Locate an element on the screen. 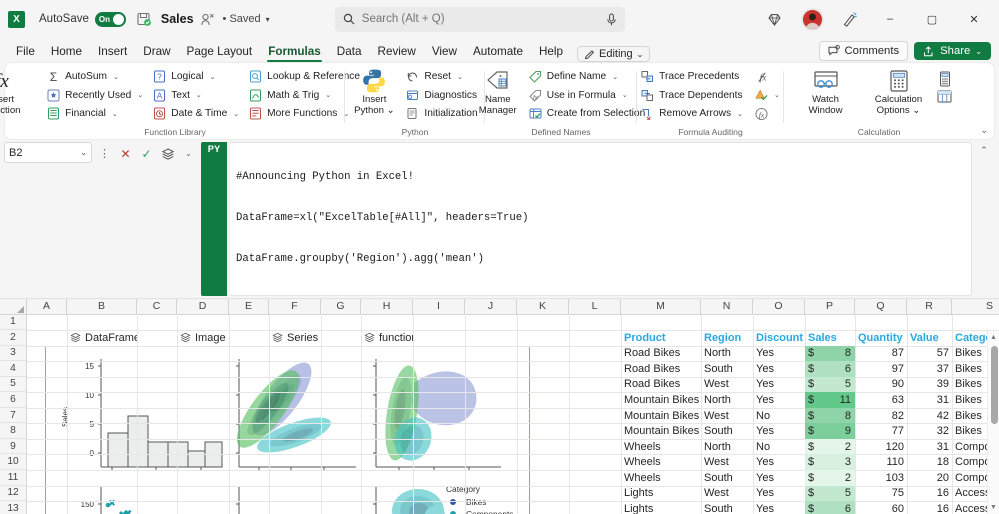  autosum-button: Σ AutoSum ⌄ is located at coordinates (95, 77).